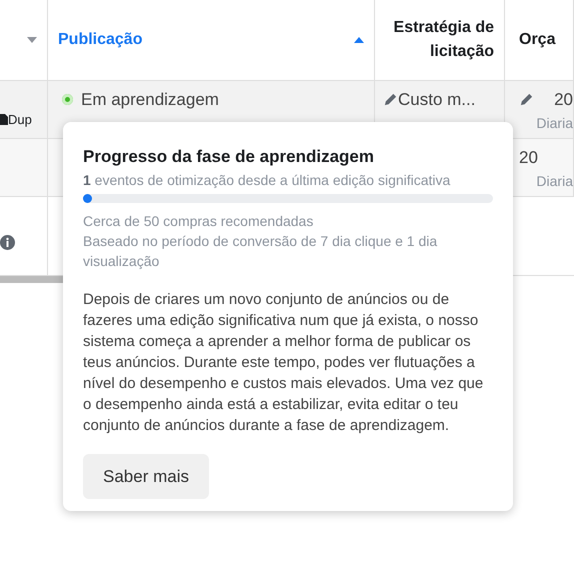  Describe the element at coordinates (359, 40) in the screenshot. I see `sort-ascending-icon` at that location.